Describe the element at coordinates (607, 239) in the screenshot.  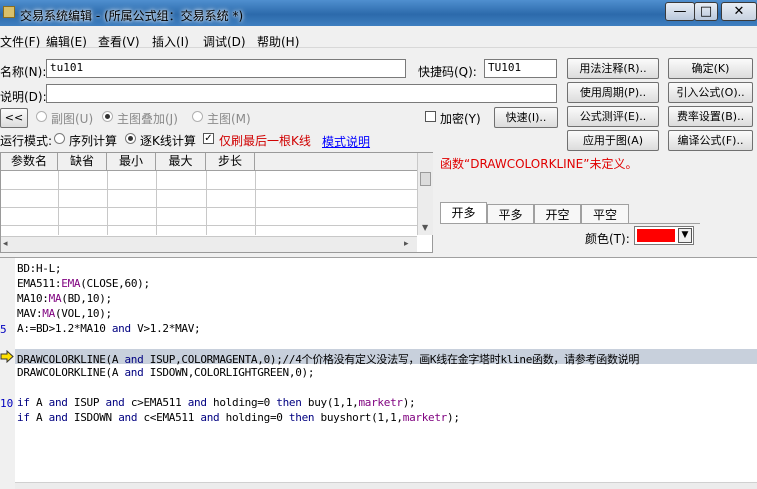
I see `color-label: 颜色(T):` at that location.